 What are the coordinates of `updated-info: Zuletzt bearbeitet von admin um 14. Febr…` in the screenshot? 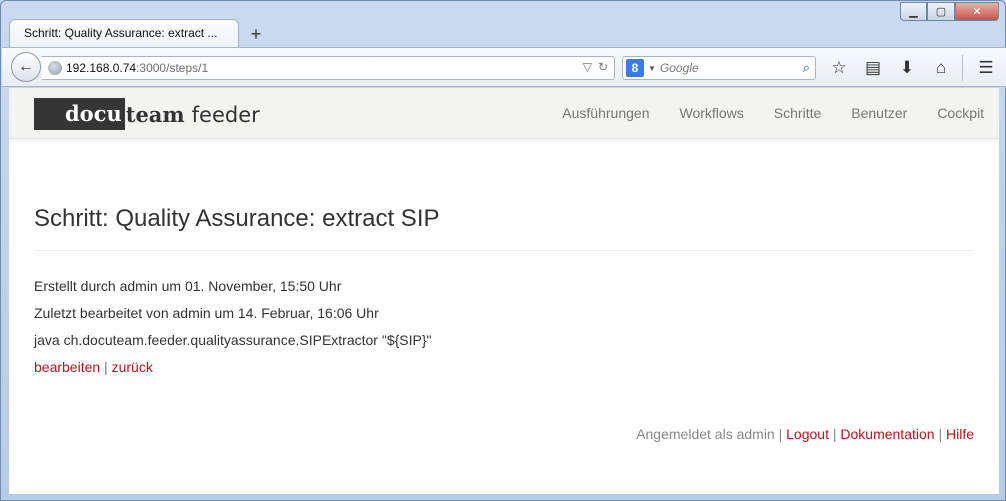 It's located at (206, 313).